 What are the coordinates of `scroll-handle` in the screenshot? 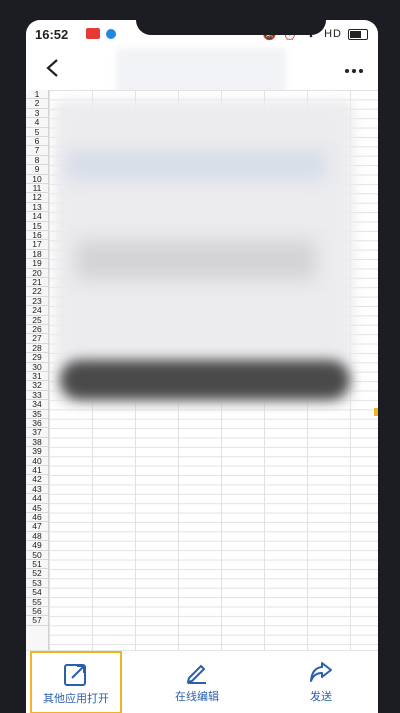 It's located at (376, 412).